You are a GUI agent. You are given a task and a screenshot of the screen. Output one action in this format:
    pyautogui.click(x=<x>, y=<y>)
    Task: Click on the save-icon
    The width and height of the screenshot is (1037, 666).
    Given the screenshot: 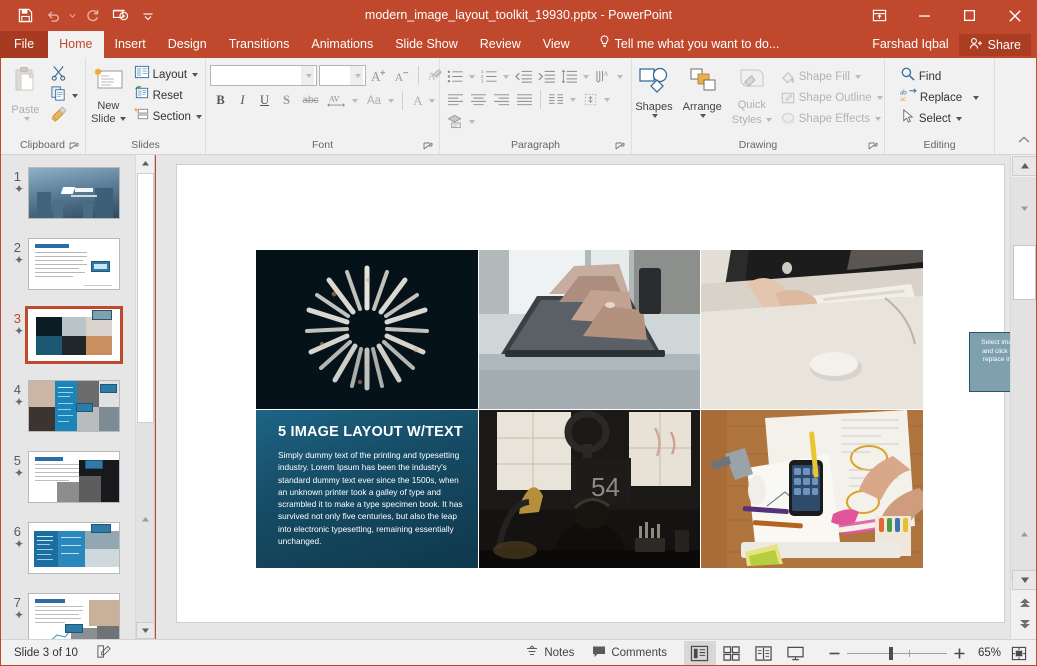 What is the action you would take?
    pyautogui.click(x=25, y=16)
    